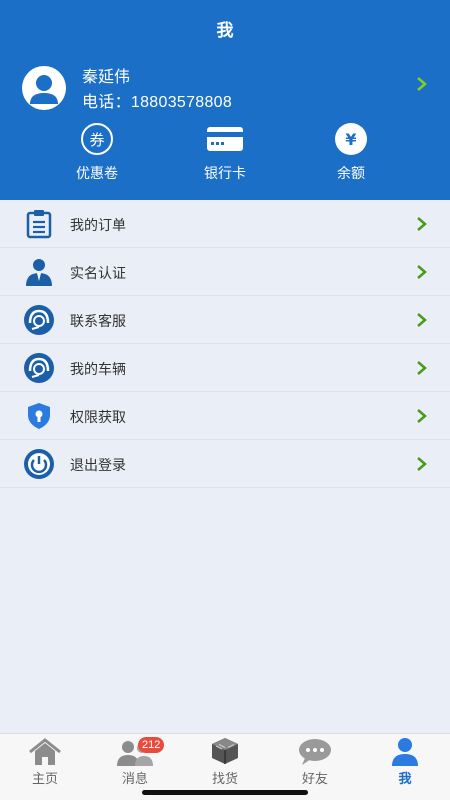  I want to click on svg-text: 券, so click(96, 140).